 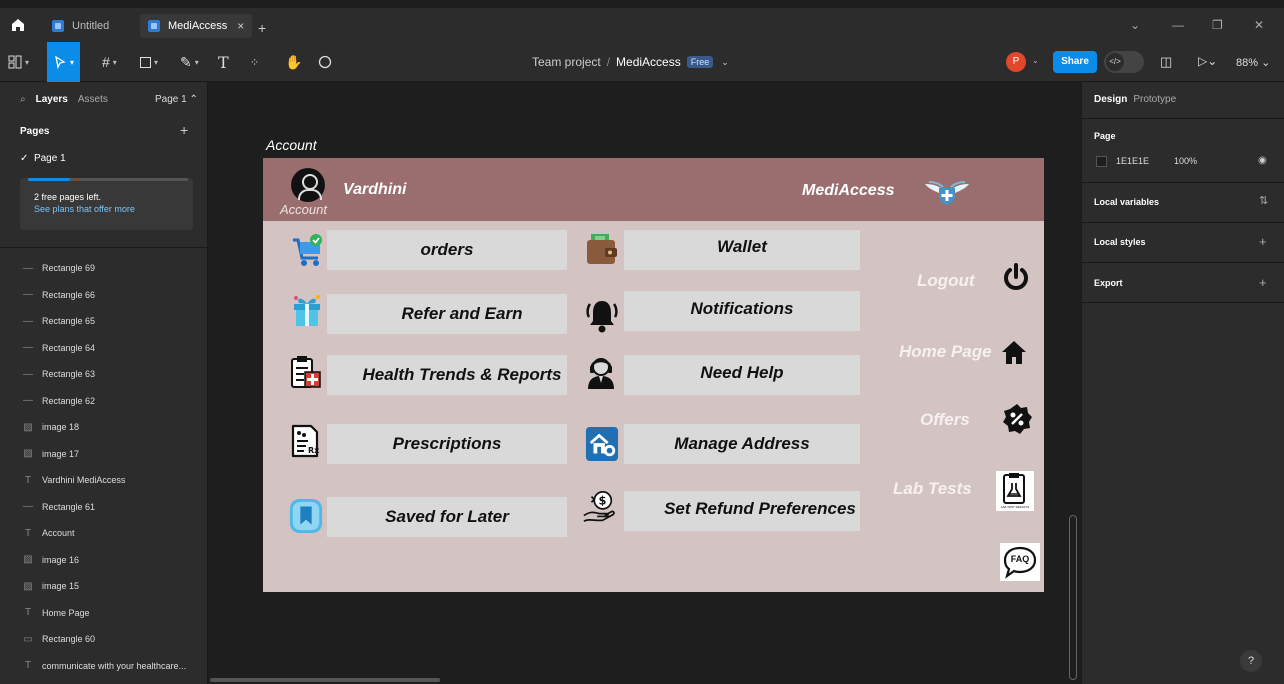 What do you see at coordinates (80, 26) in the screenshot?
I see `tab-untitled: Untitled` at bounding box center [80, 26].